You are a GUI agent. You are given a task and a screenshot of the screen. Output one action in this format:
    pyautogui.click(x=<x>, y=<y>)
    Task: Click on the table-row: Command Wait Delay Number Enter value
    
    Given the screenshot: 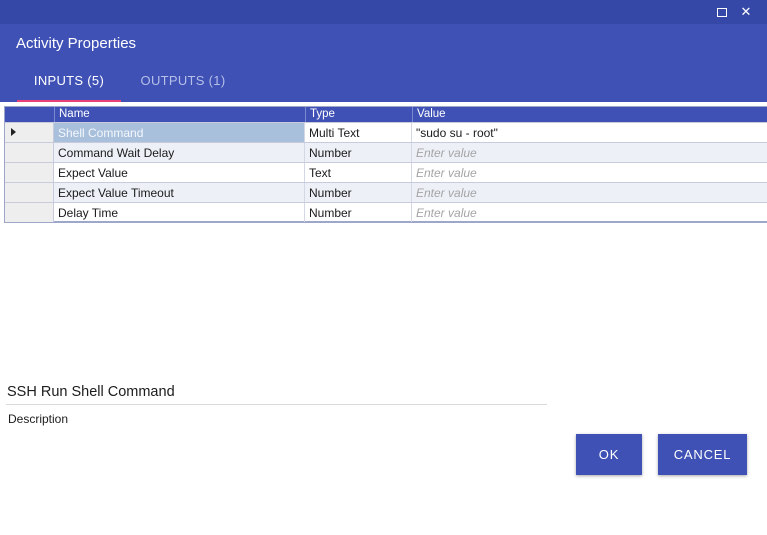 What is the action you would take?
    pyautogui.click(x=386, y=152)
    